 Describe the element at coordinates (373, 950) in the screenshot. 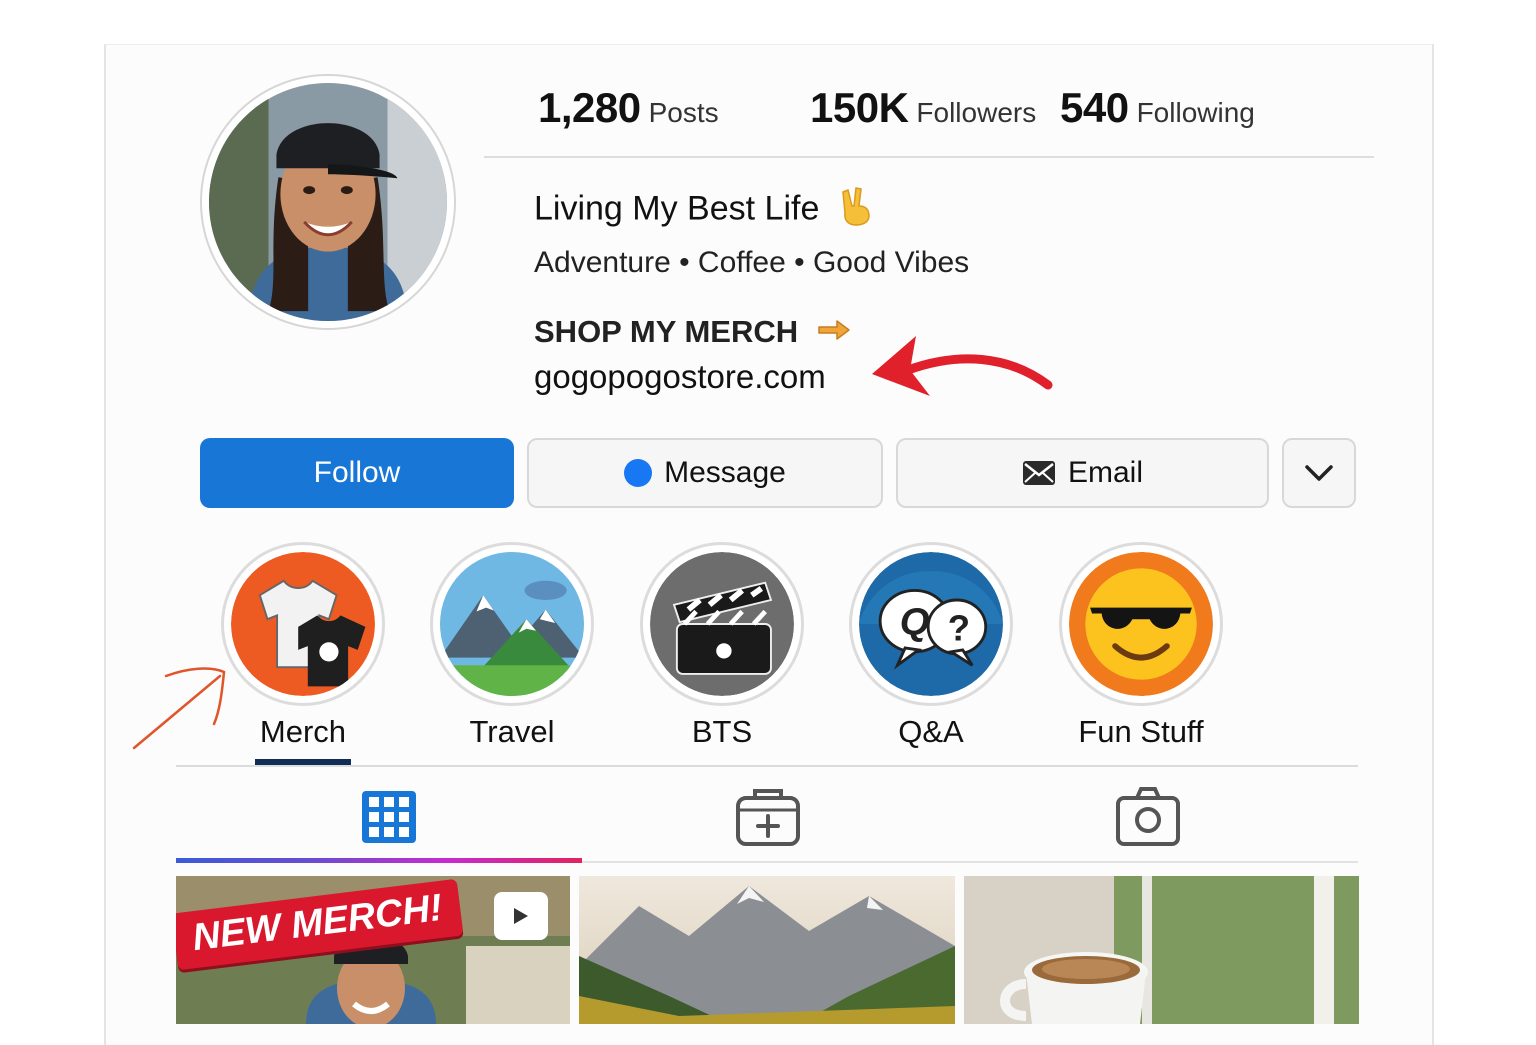

I see `grid-post-merch: NEW MERCH!` at that location.